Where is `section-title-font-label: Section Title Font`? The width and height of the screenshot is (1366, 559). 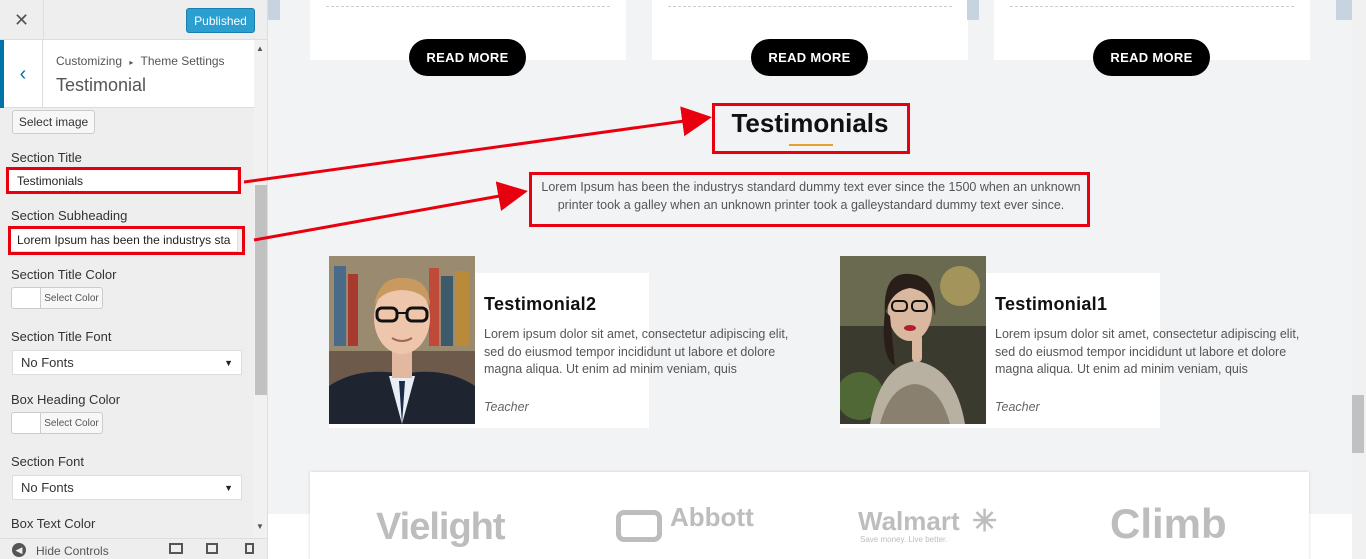
section-title-font-label: Section Title Font is located at coordinates (61, 336).